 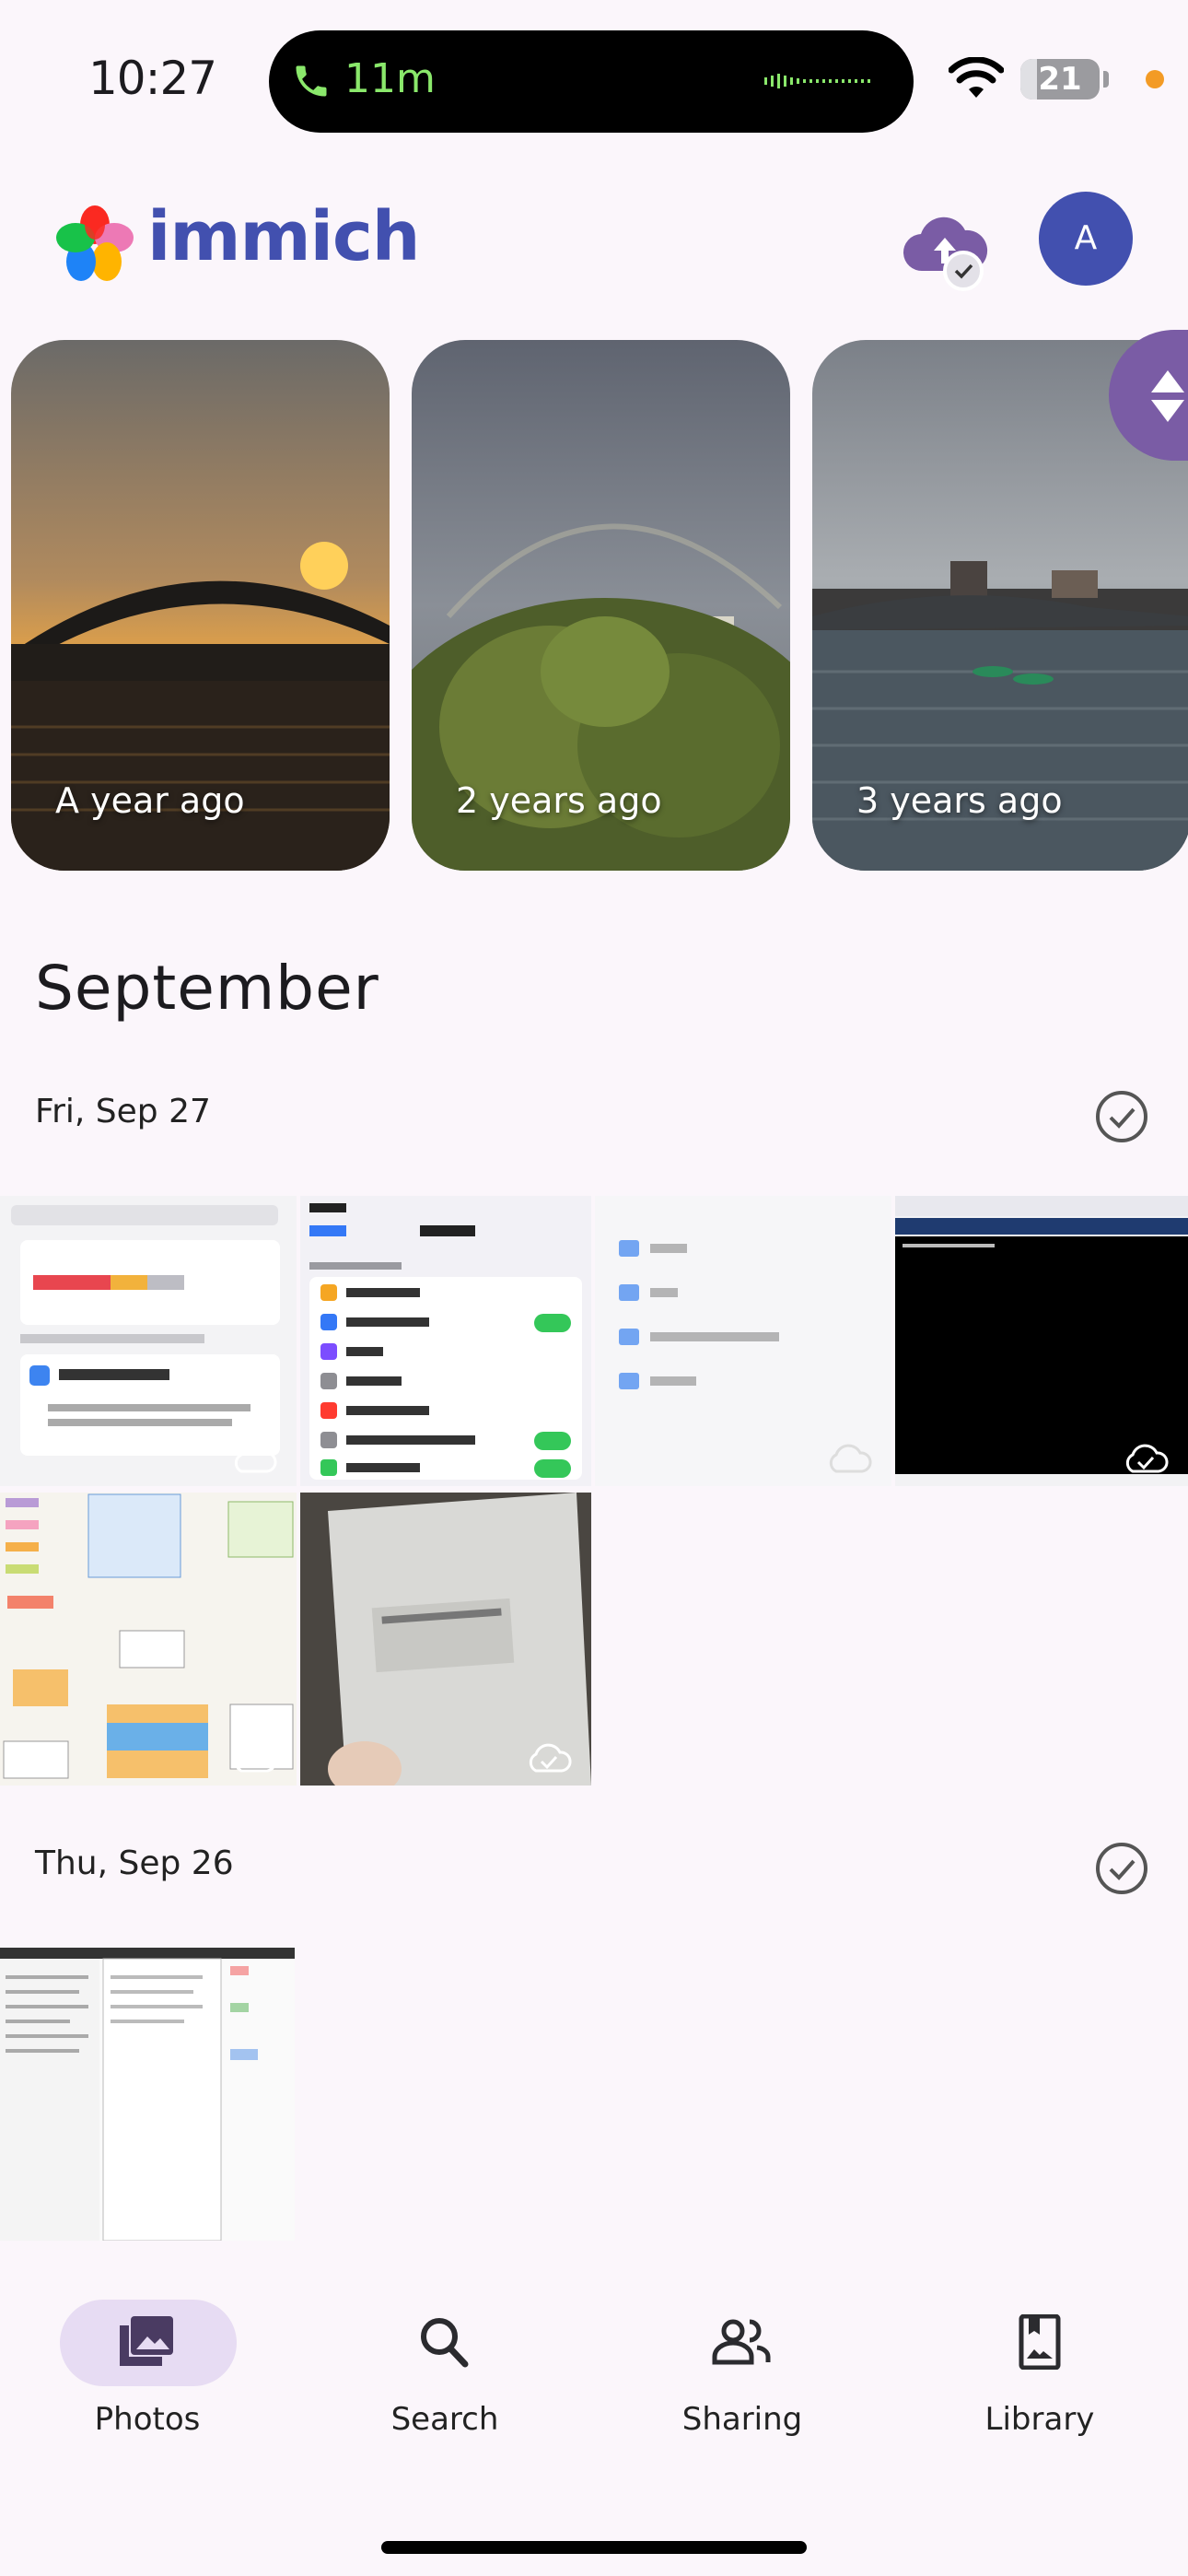 I want to click on home-indicator, so click(x=594, y=2547).